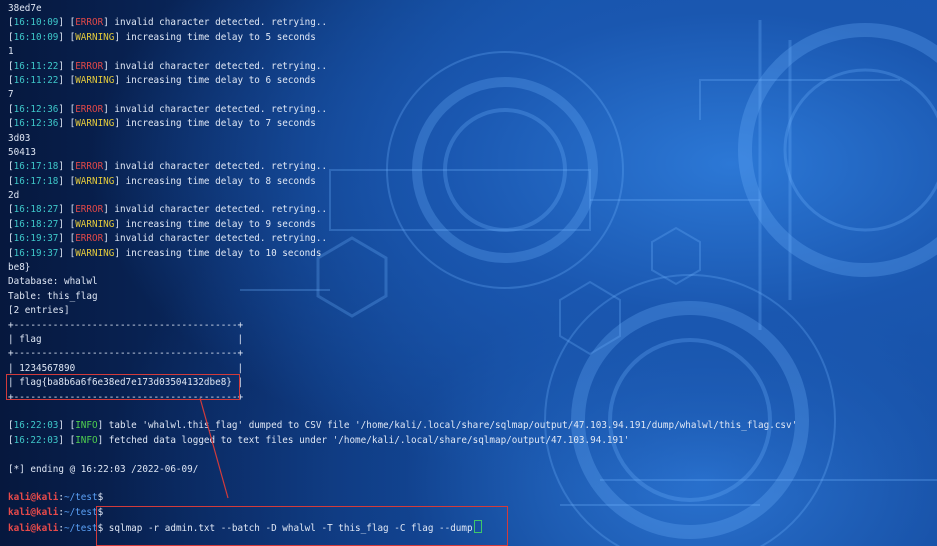 The image size is (937, 546). Describe the element at coordinates (214, 448) in the screenshot. I see `annotation-arrow` at that location.